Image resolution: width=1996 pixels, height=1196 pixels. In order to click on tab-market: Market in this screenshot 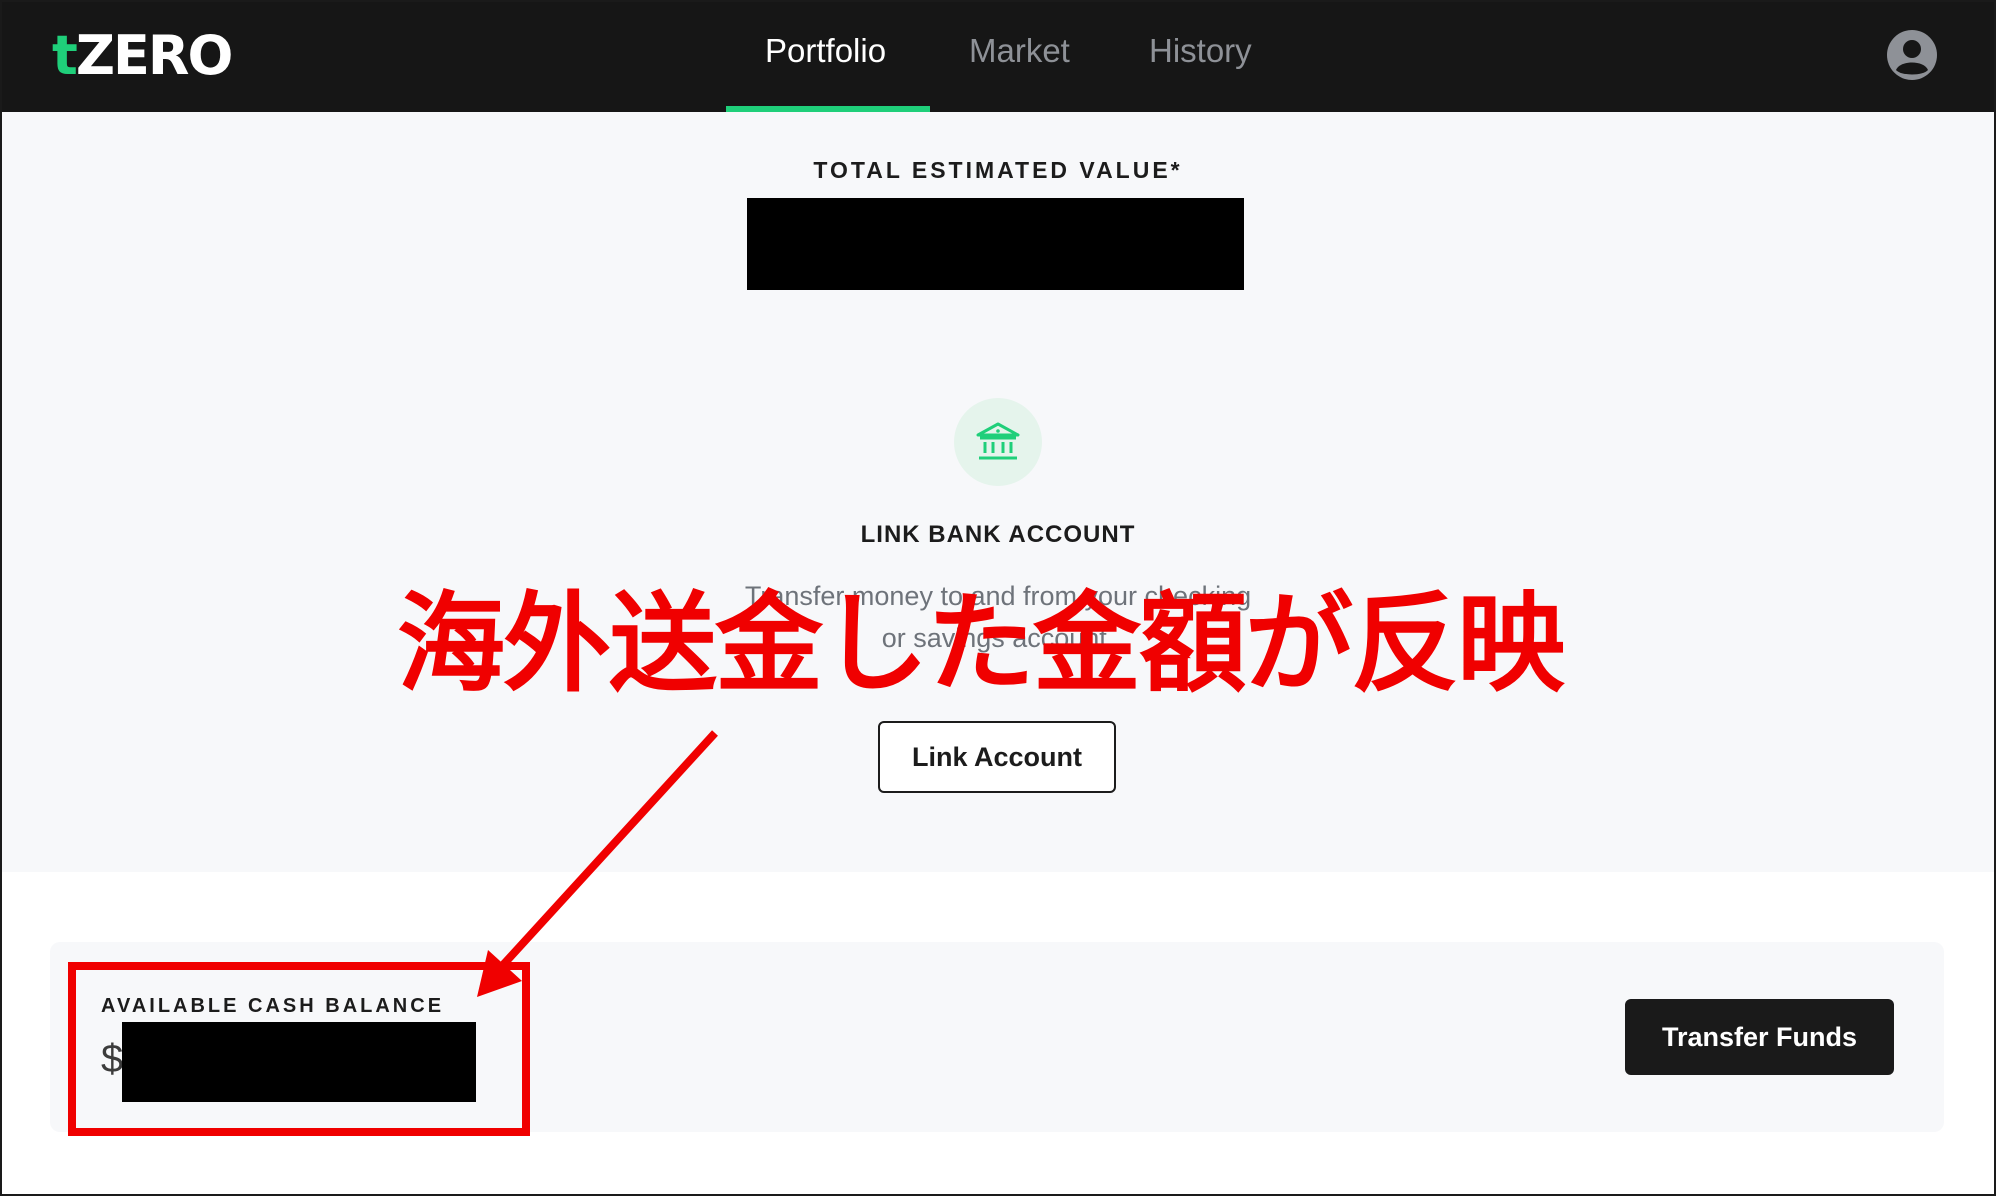, I will do `click(1019, 51)`.